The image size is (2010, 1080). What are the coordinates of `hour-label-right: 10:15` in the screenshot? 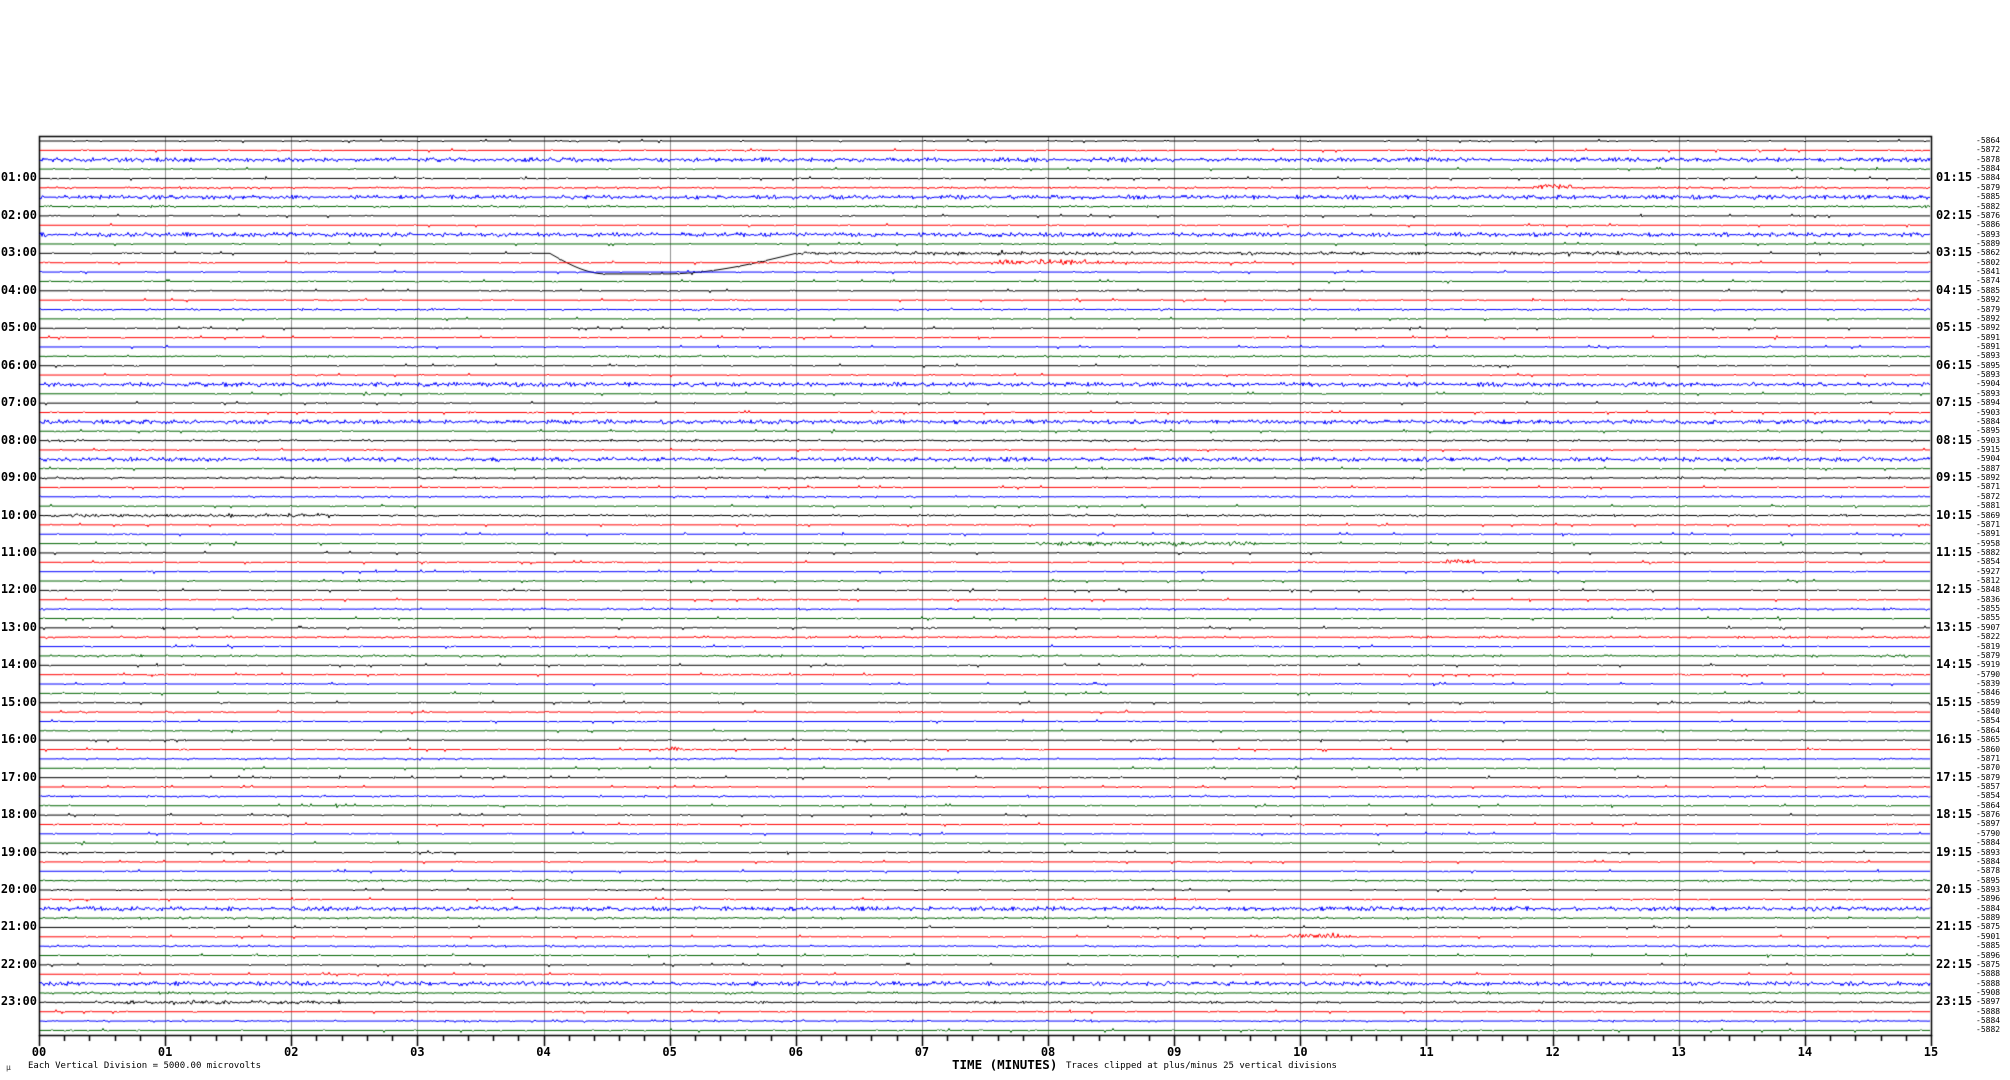 It's located at (1954, 514).